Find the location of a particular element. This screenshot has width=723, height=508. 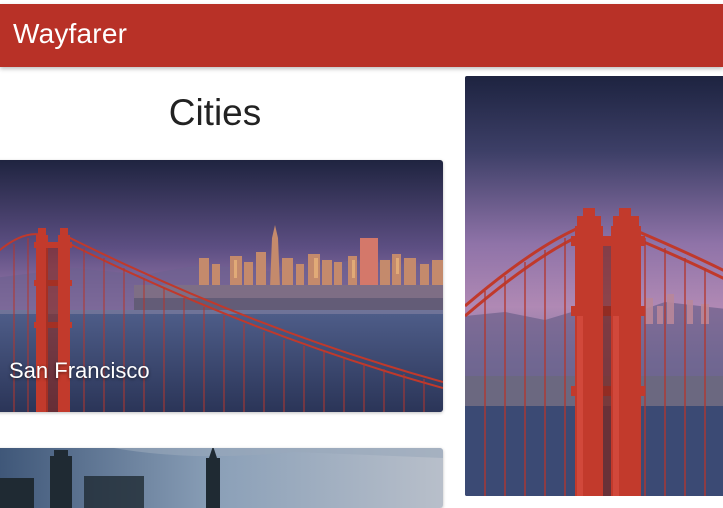

city-card-second is located at coordinates (221, 478).